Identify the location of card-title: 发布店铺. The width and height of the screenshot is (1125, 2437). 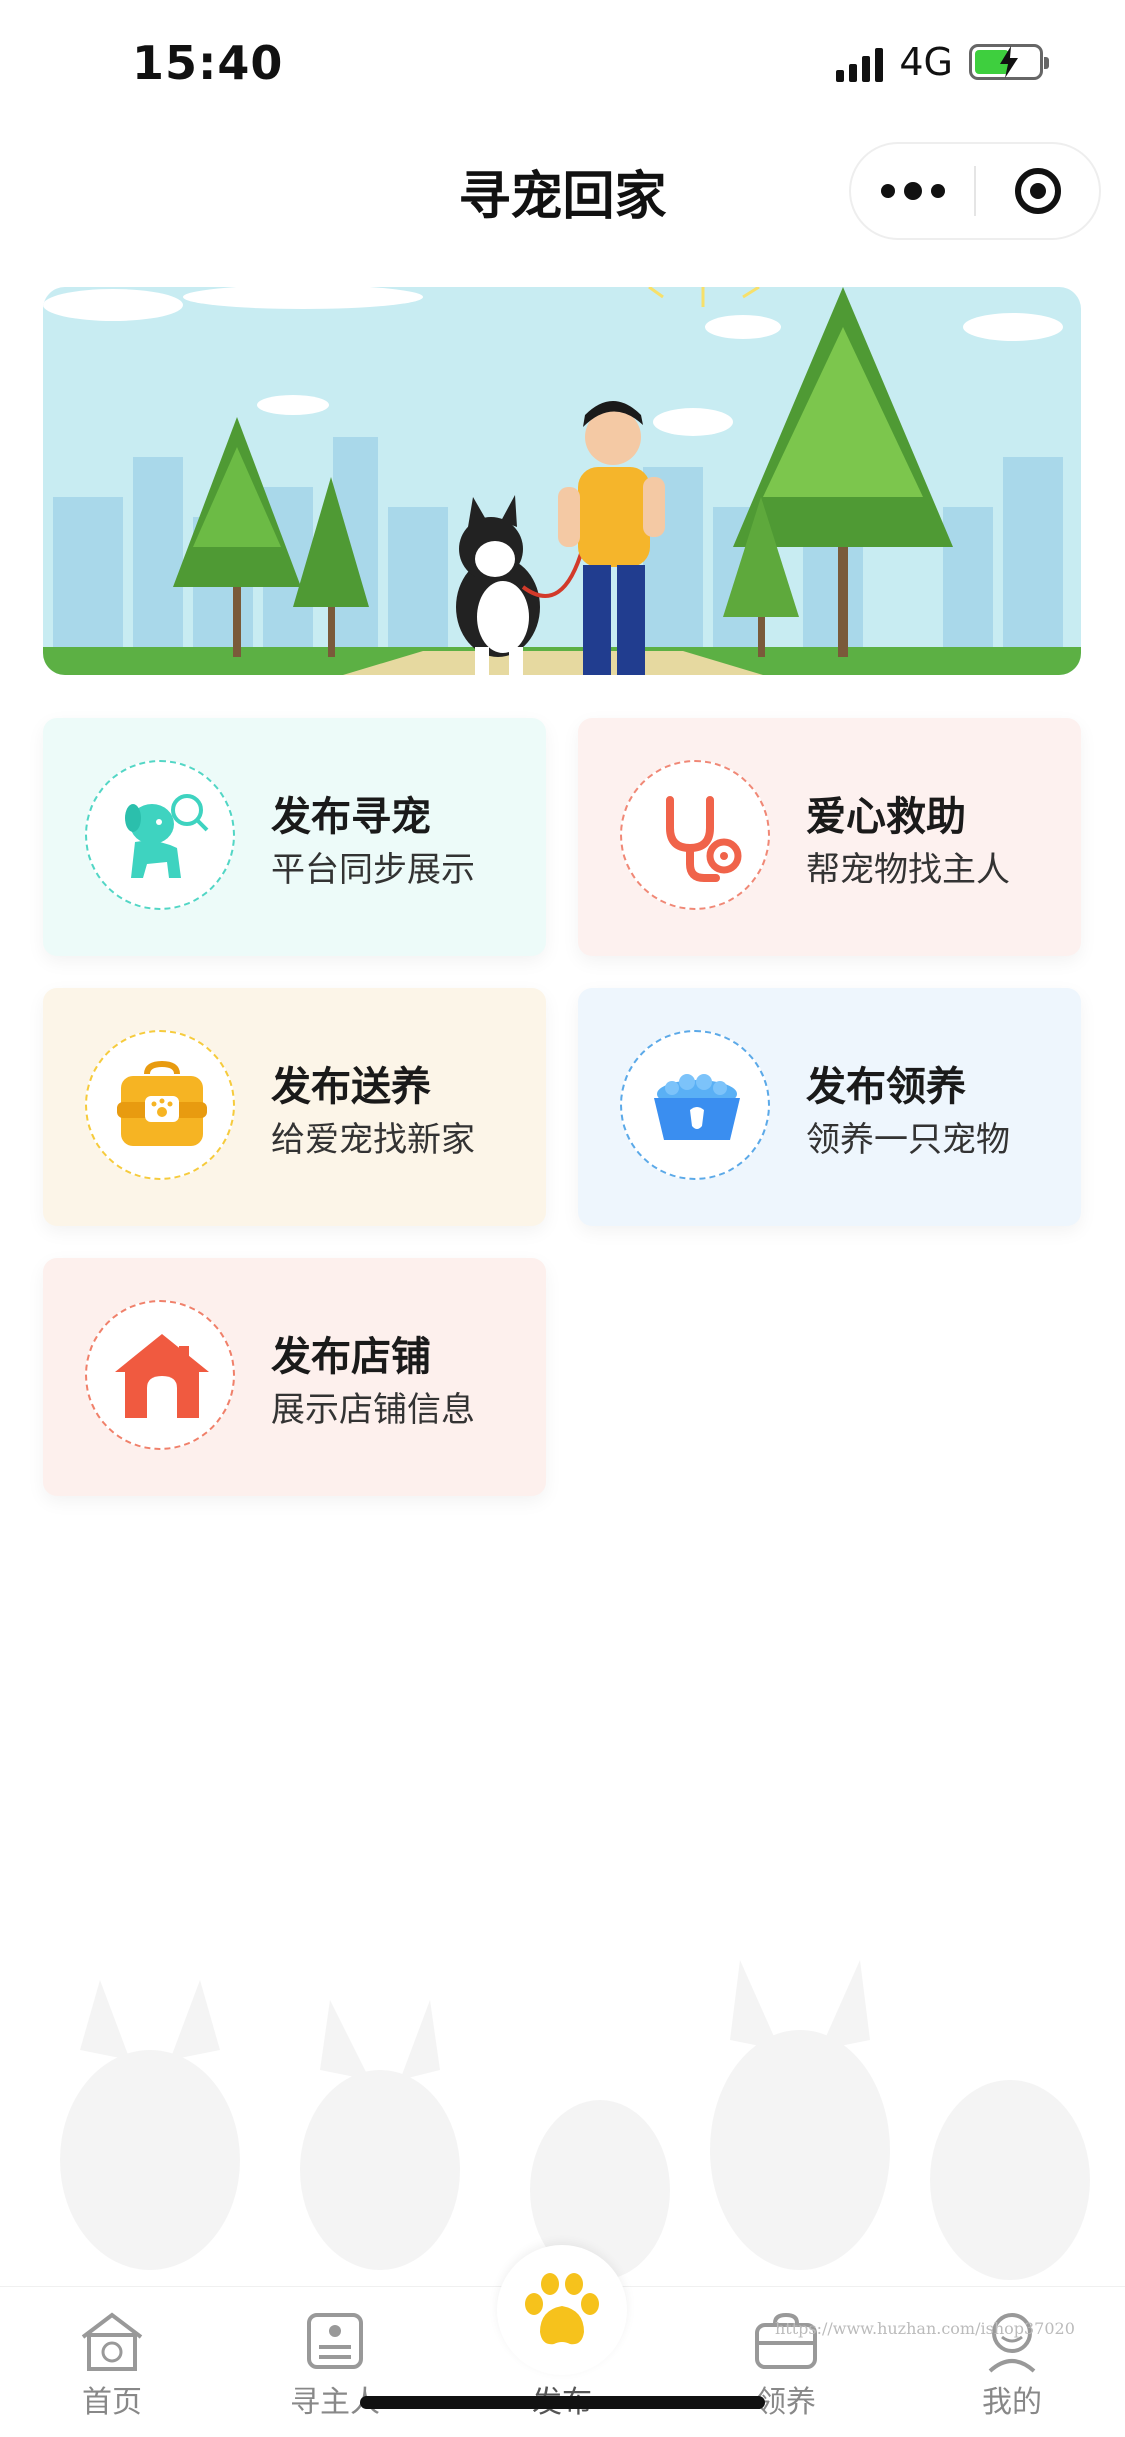
(351, 1357).